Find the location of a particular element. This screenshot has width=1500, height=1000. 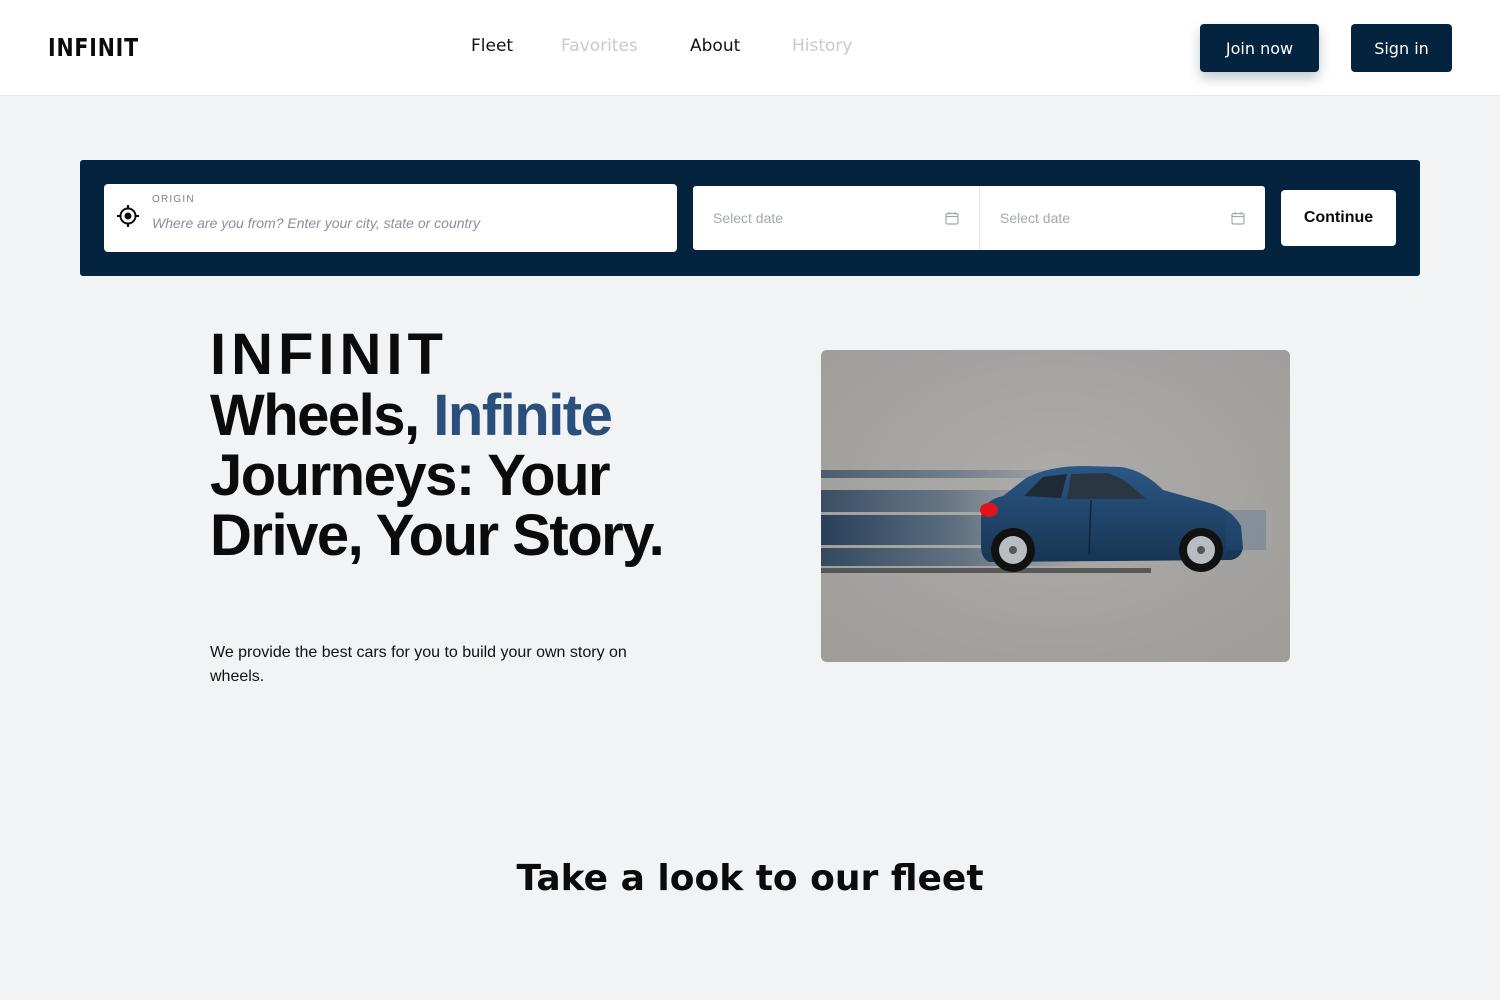

fleet-section-title: Take a look to our fleet is located at coordinates (750, 878).